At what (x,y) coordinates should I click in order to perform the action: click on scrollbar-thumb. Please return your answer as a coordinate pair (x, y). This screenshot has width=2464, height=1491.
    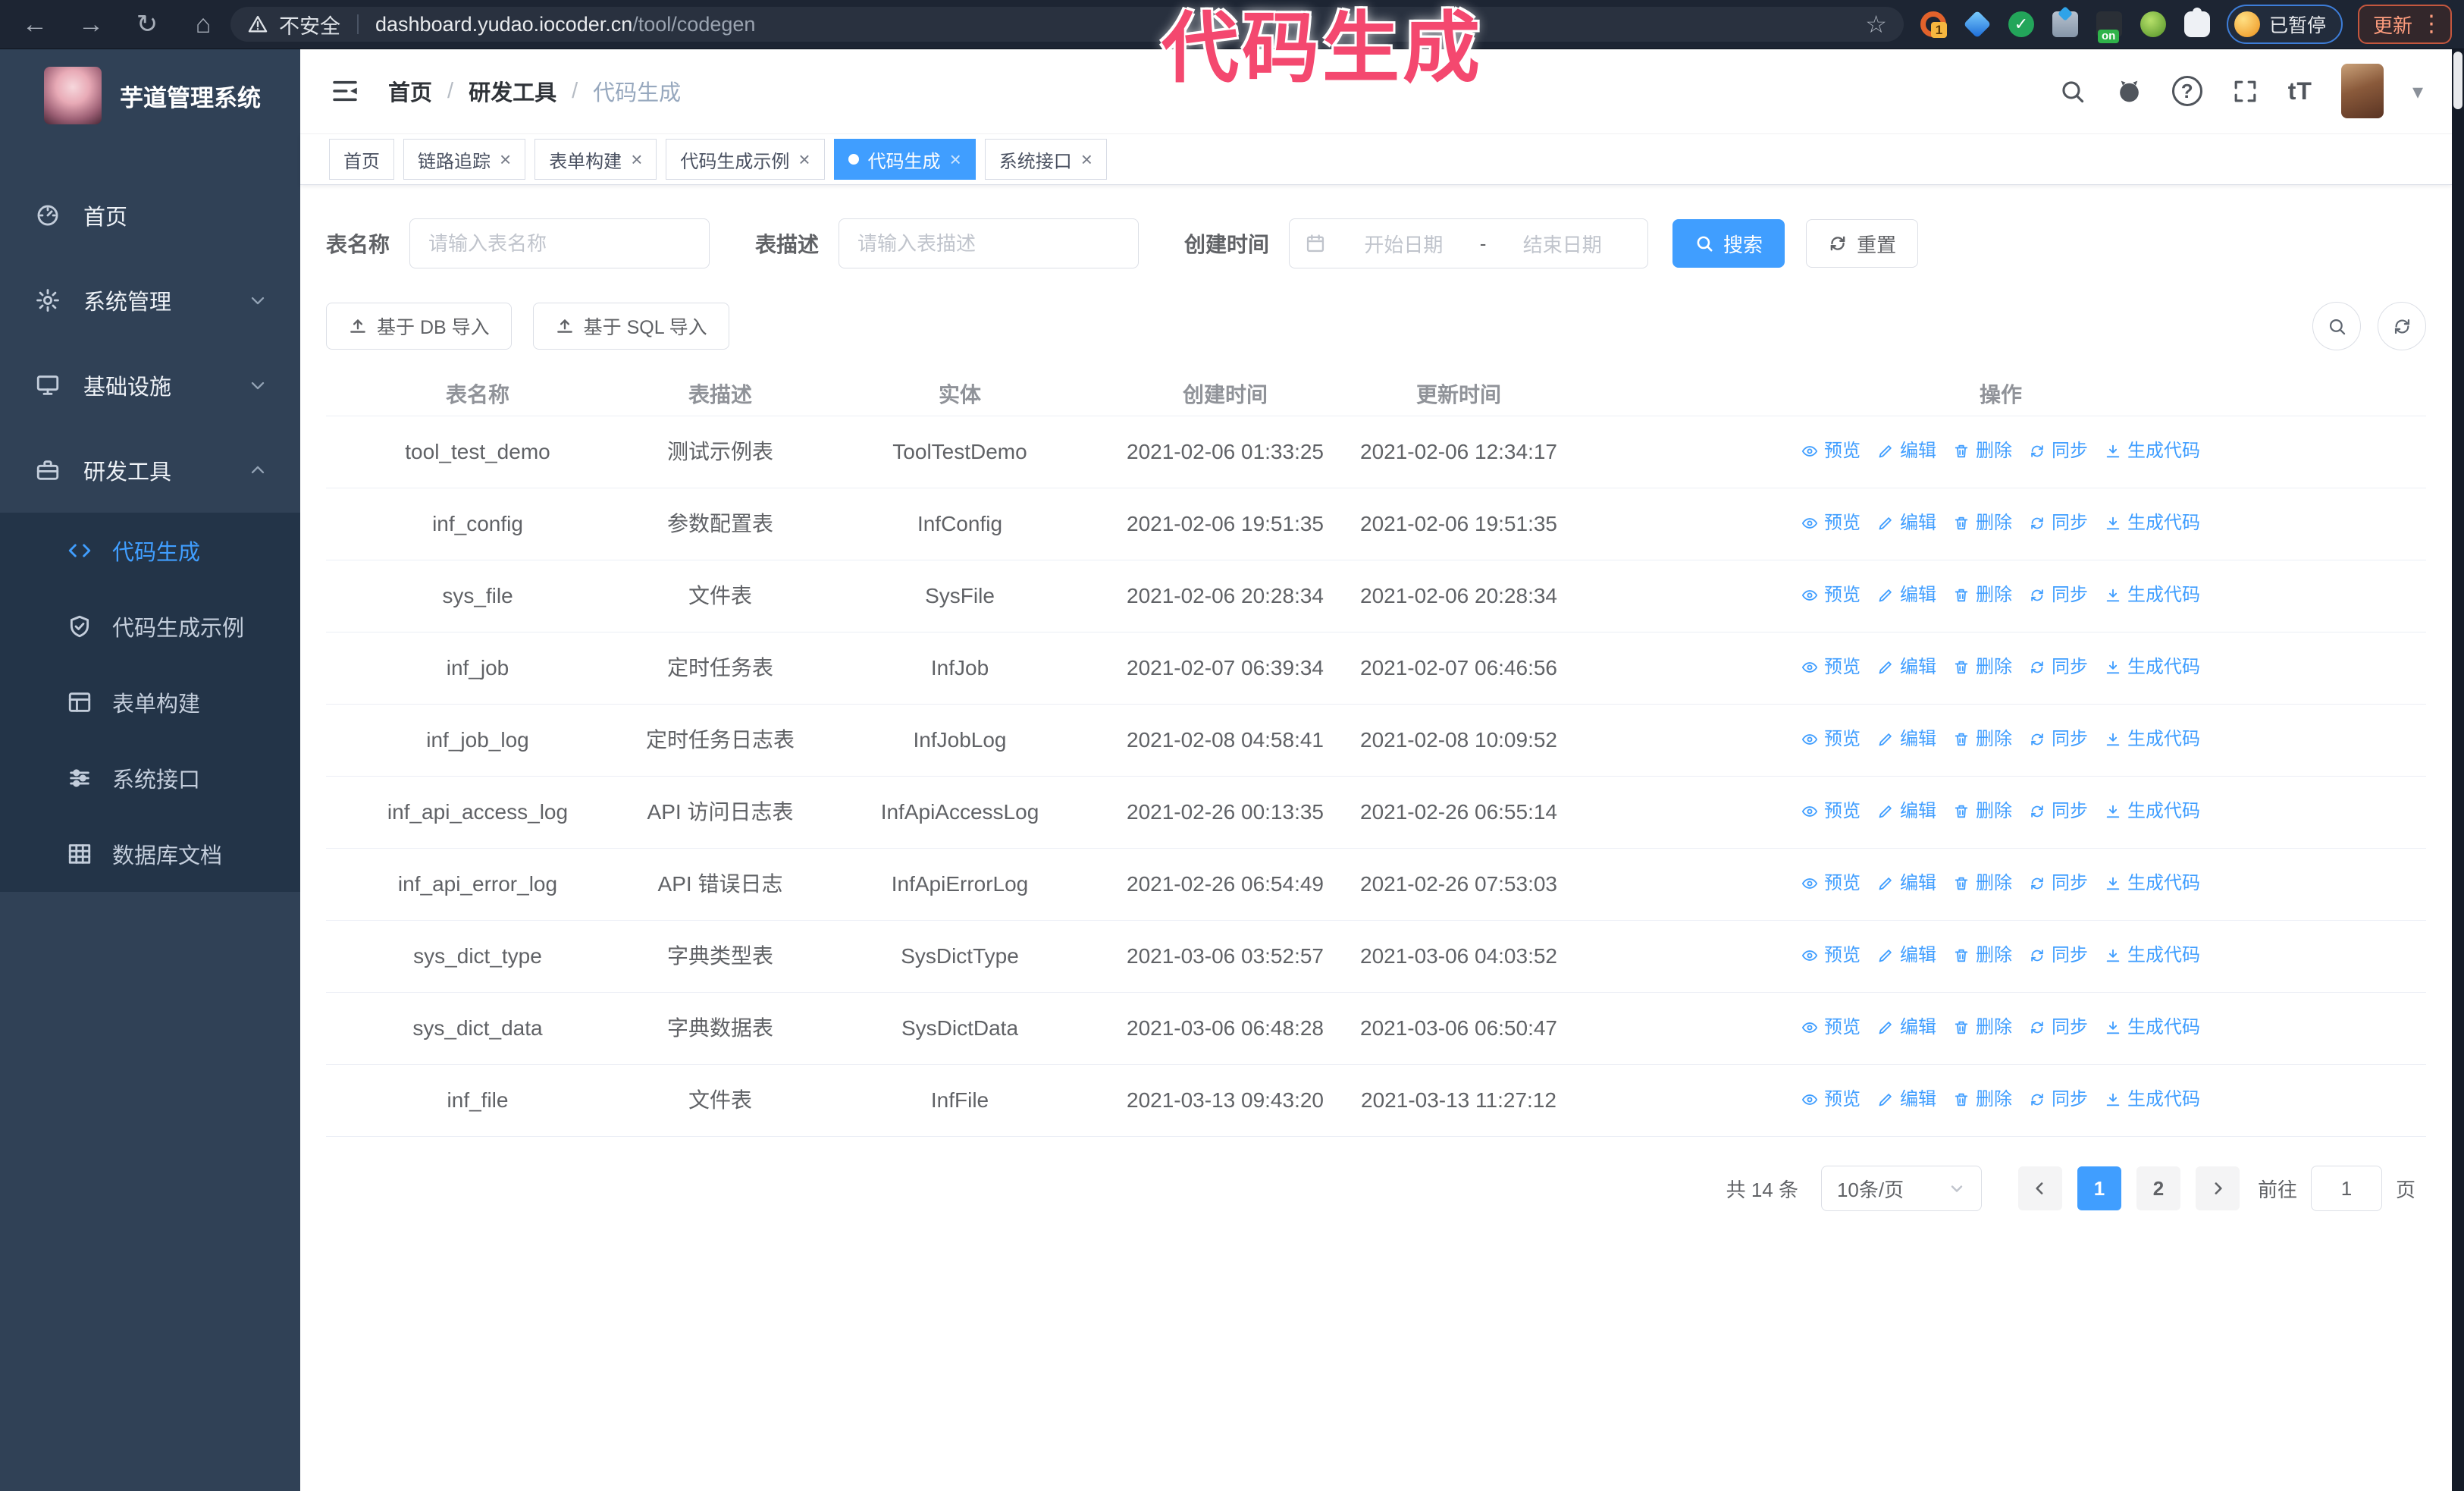
    Looking at the image, I should click on (2458, 80).